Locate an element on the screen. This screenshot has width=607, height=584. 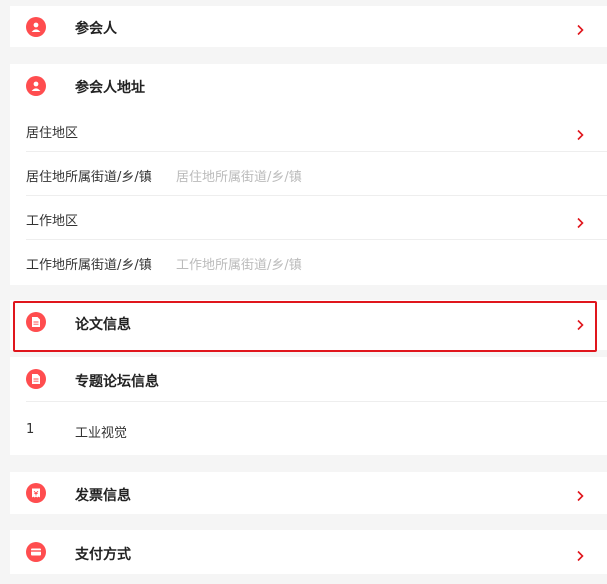
payment-card: 支付方式 is located at coordinates (308, 552).